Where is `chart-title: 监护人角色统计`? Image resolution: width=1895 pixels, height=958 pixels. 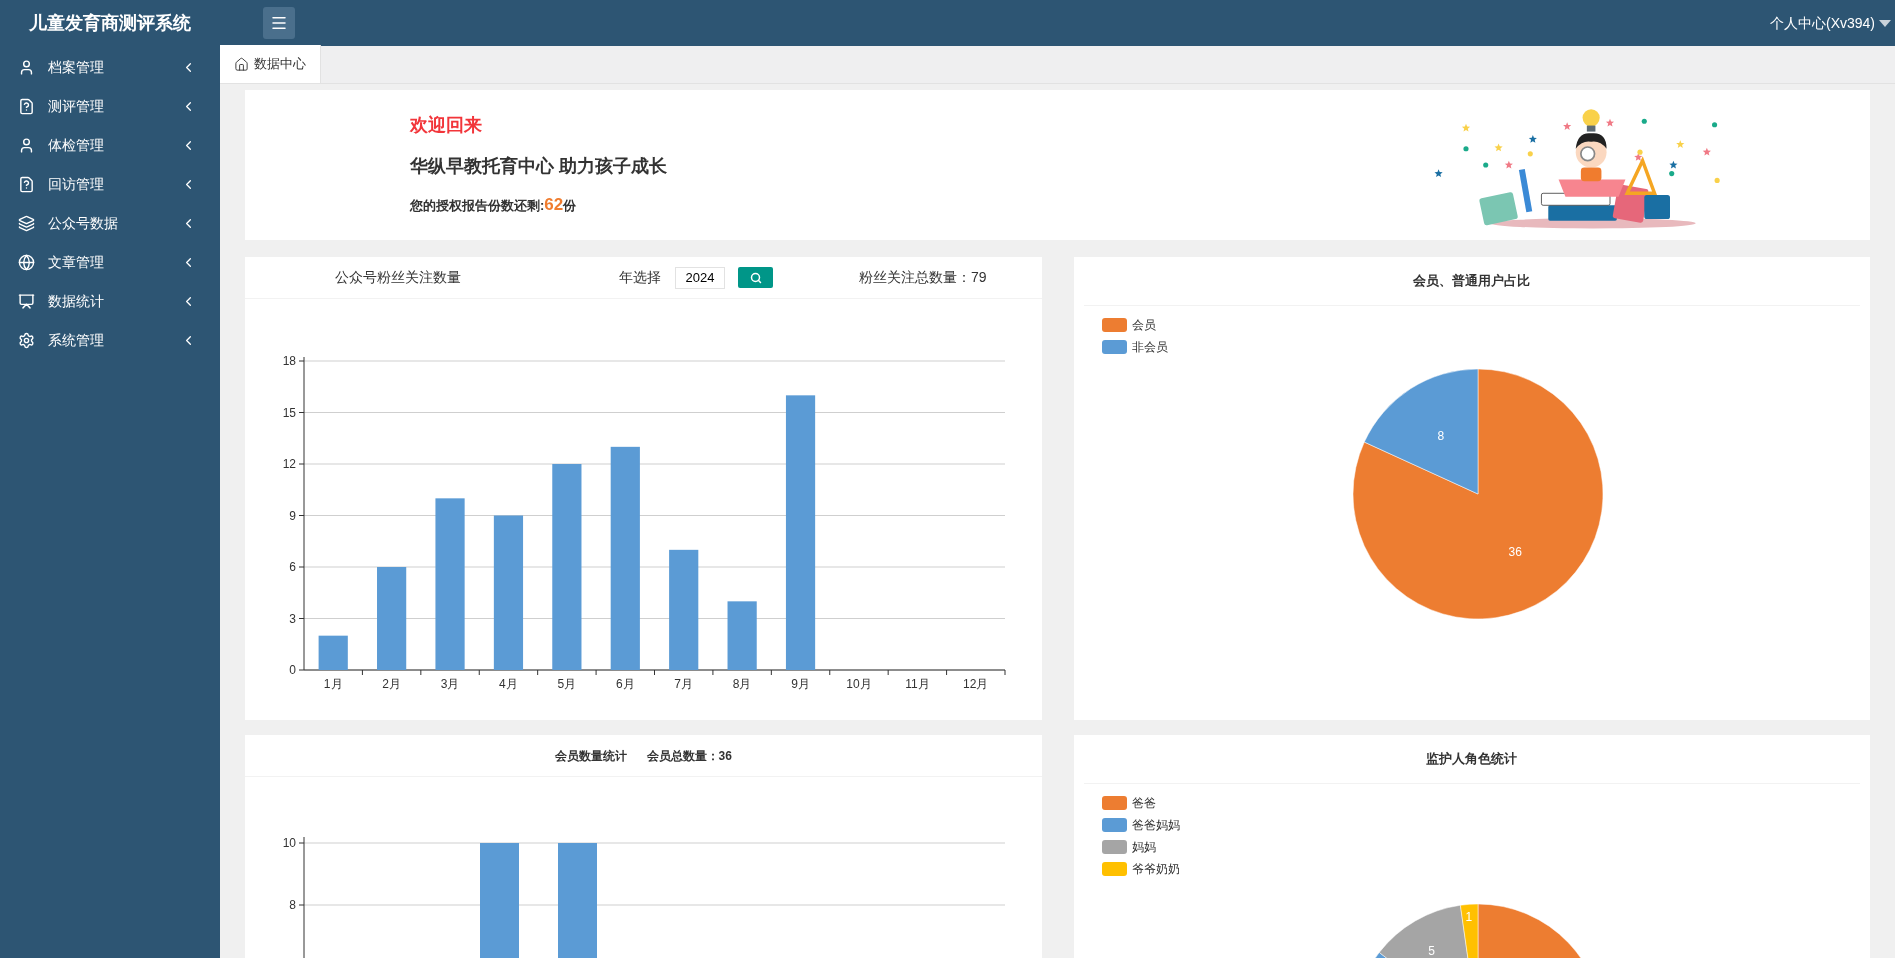 chart-title: 监护人角色统计 is located at coordinates (1472, 759).